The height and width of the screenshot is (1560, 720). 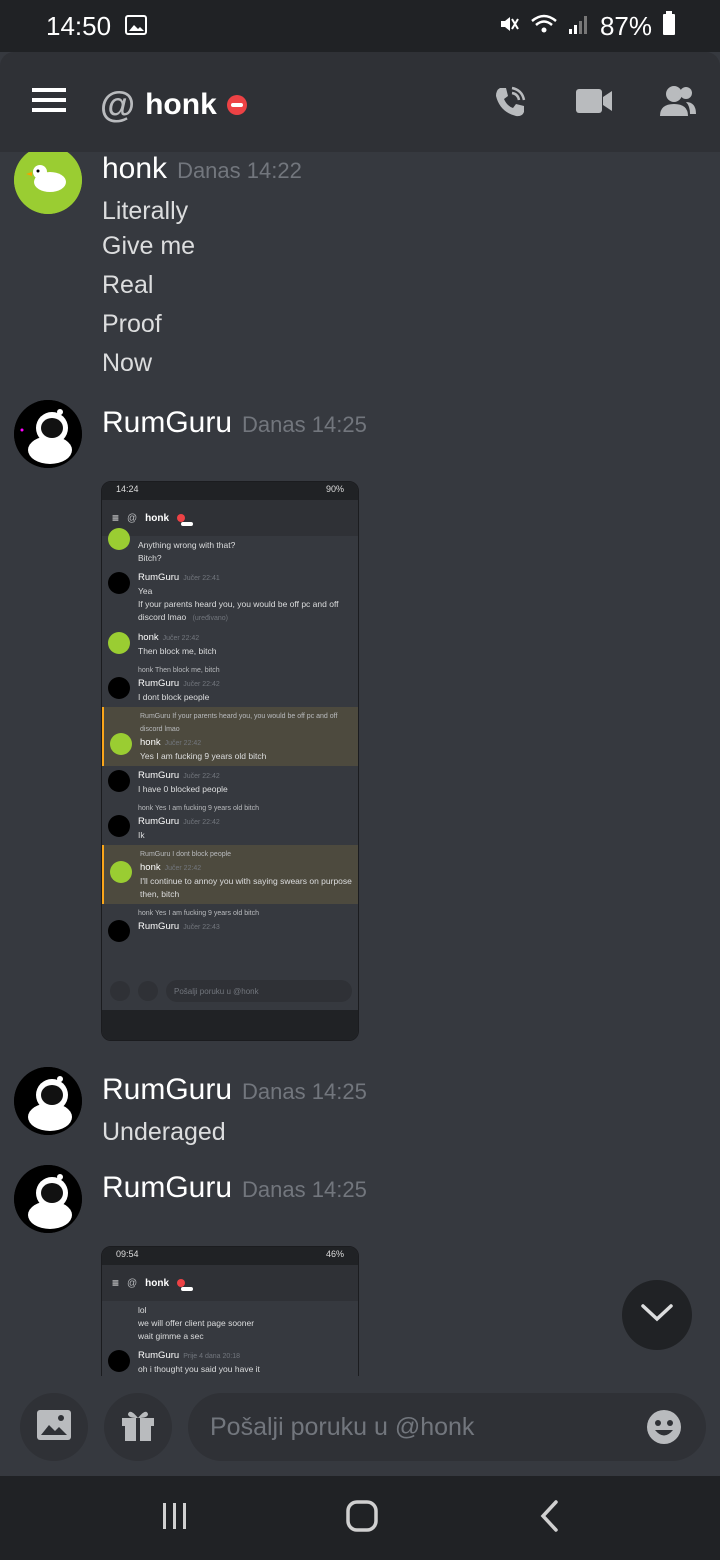 I want to click on message-text: Proof, so click(x=132, y=324).